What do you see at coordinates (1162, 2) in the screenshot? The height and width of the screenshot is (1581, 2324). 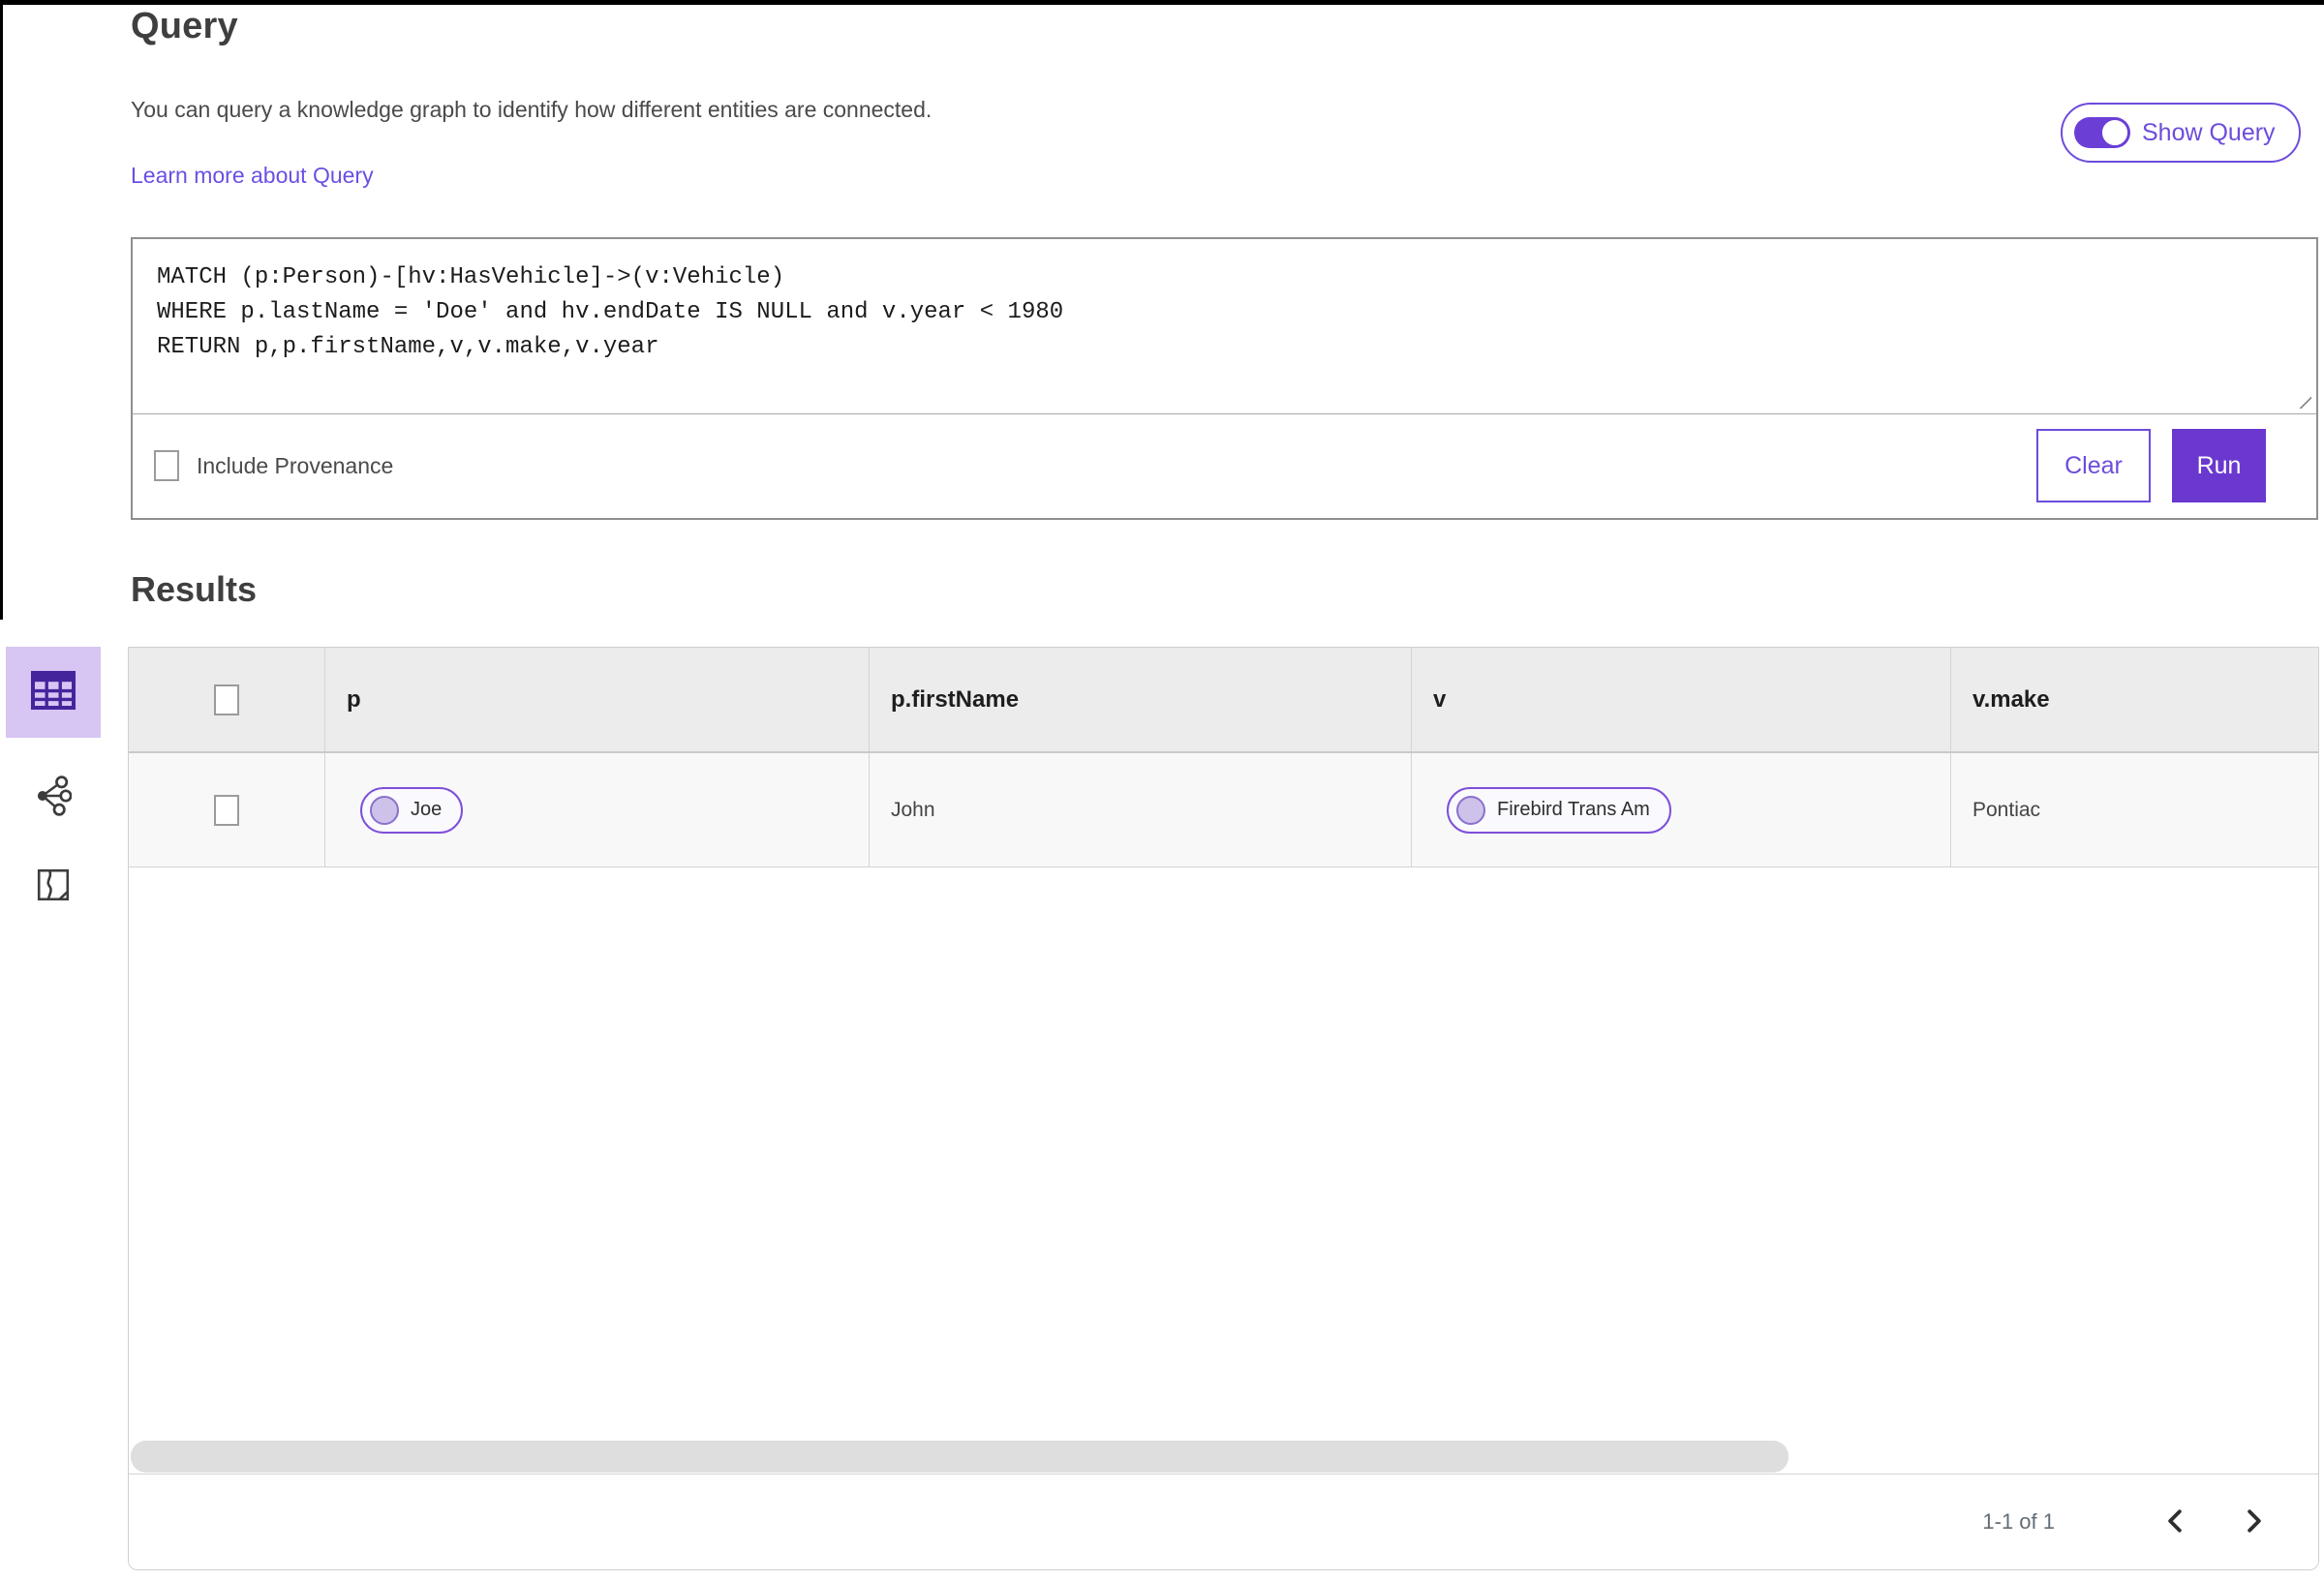 I see `window-edge-top` at bounding box center [1162, 2].